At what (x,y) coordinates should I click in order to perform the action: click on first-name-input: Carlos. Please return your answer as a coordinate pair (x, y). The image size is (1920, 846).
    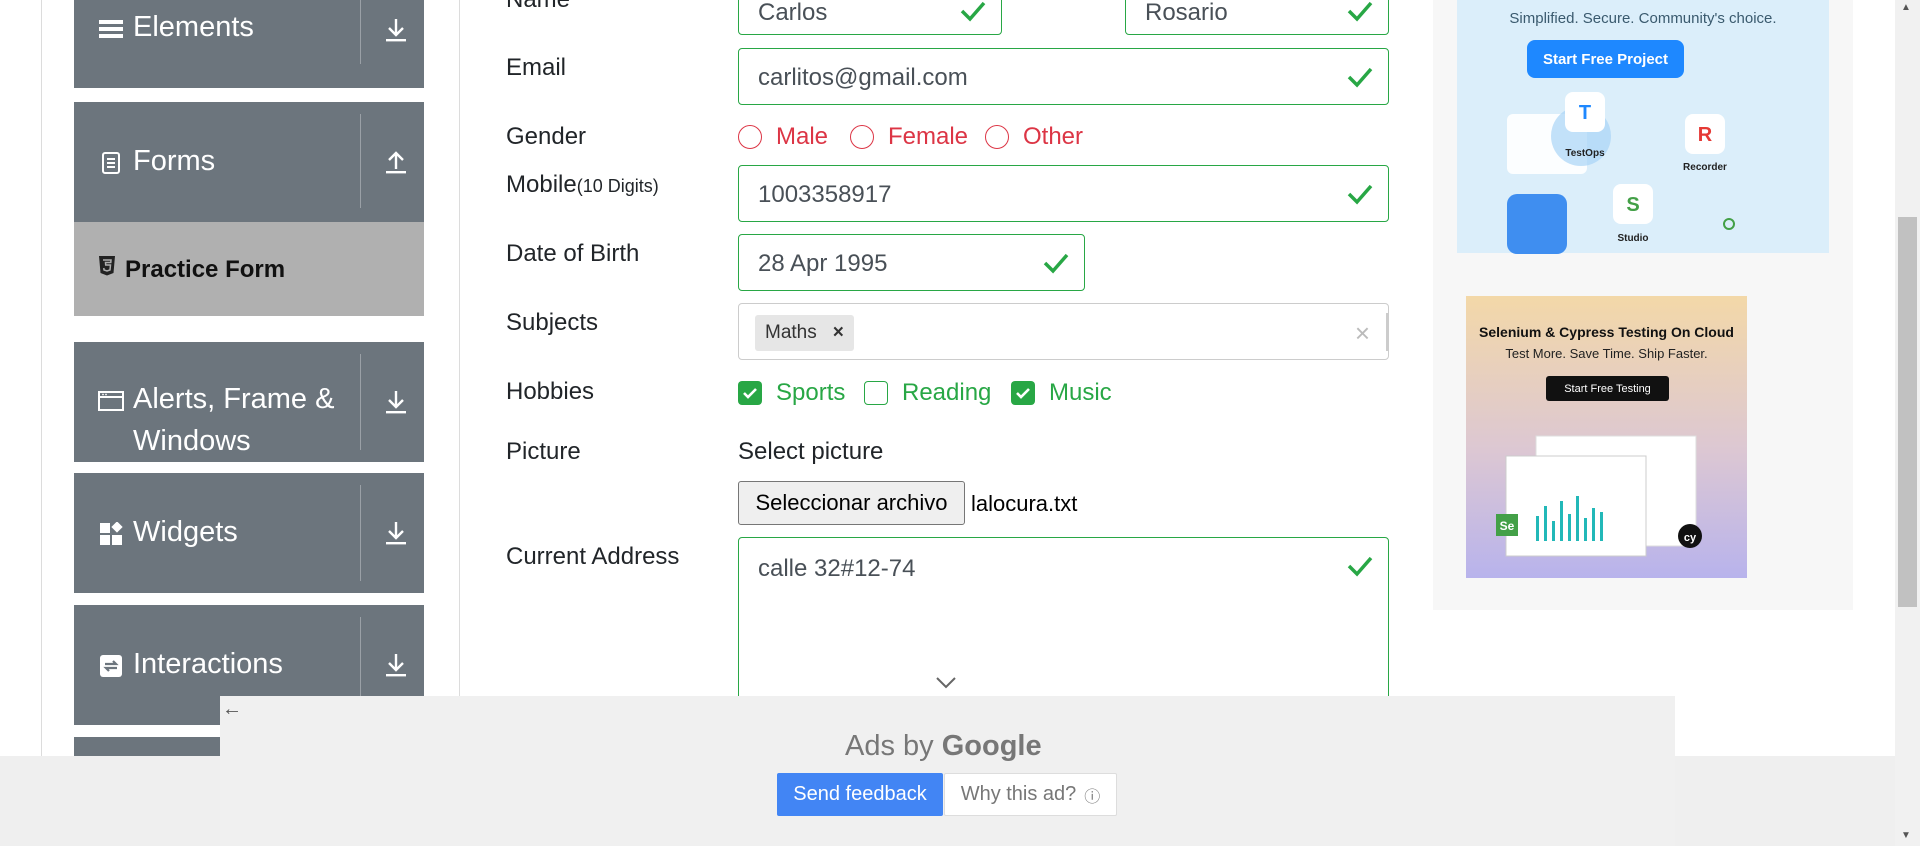
    Looking at the image, I should click on (870, 17).